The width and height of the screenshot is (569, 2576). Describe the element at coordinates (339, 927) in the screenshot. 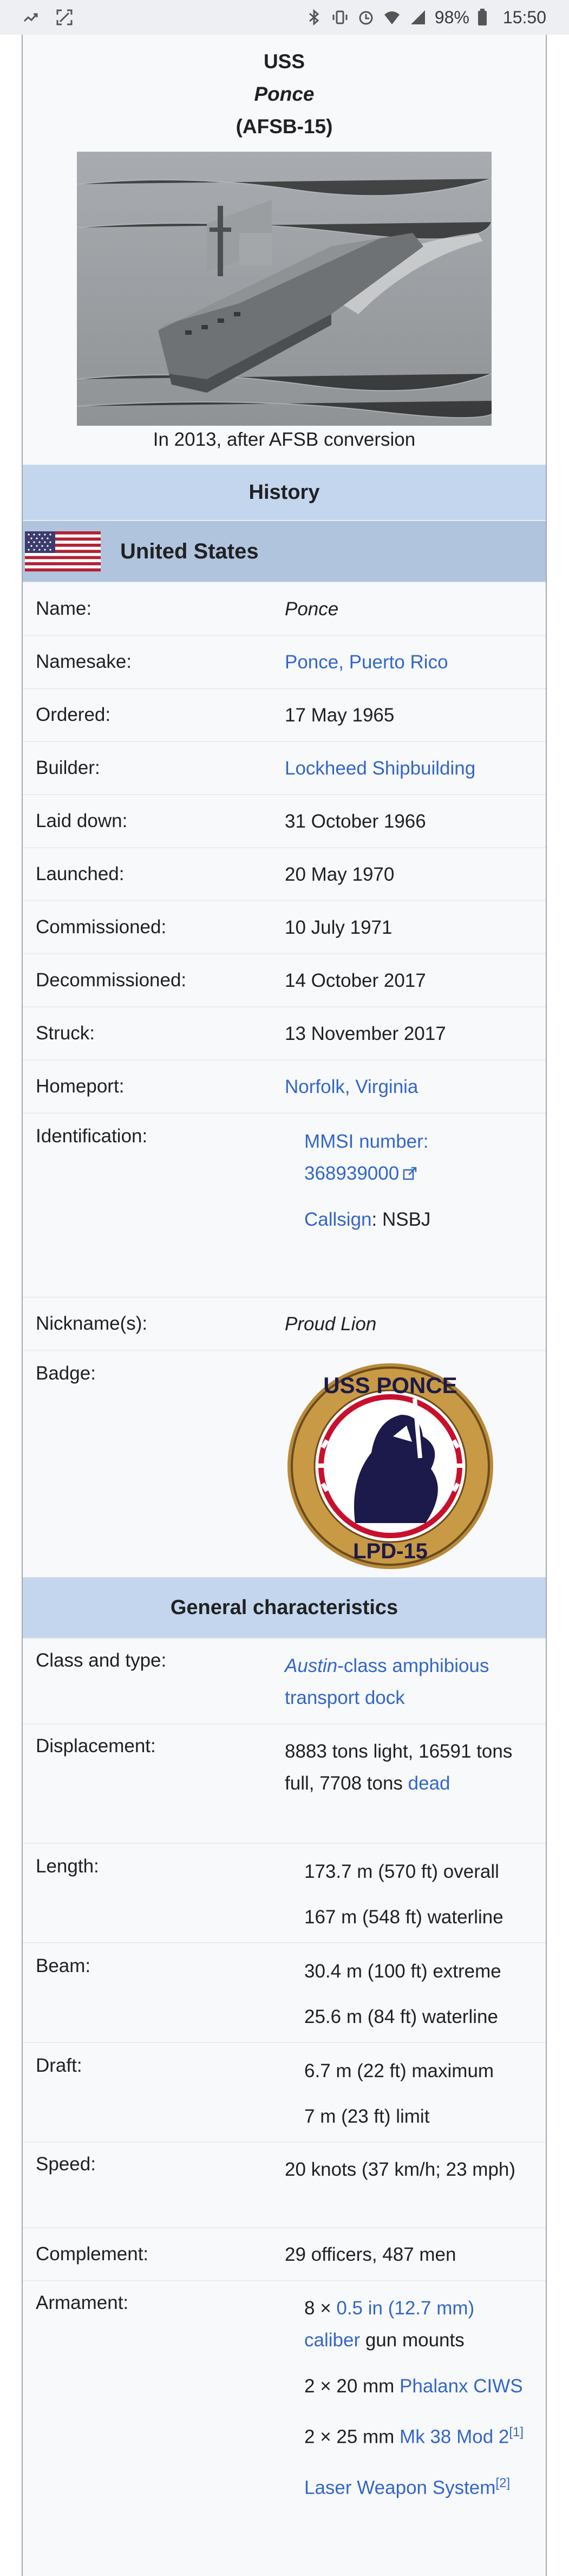

I see `commissioned-value: 10 July 1971` at that location.